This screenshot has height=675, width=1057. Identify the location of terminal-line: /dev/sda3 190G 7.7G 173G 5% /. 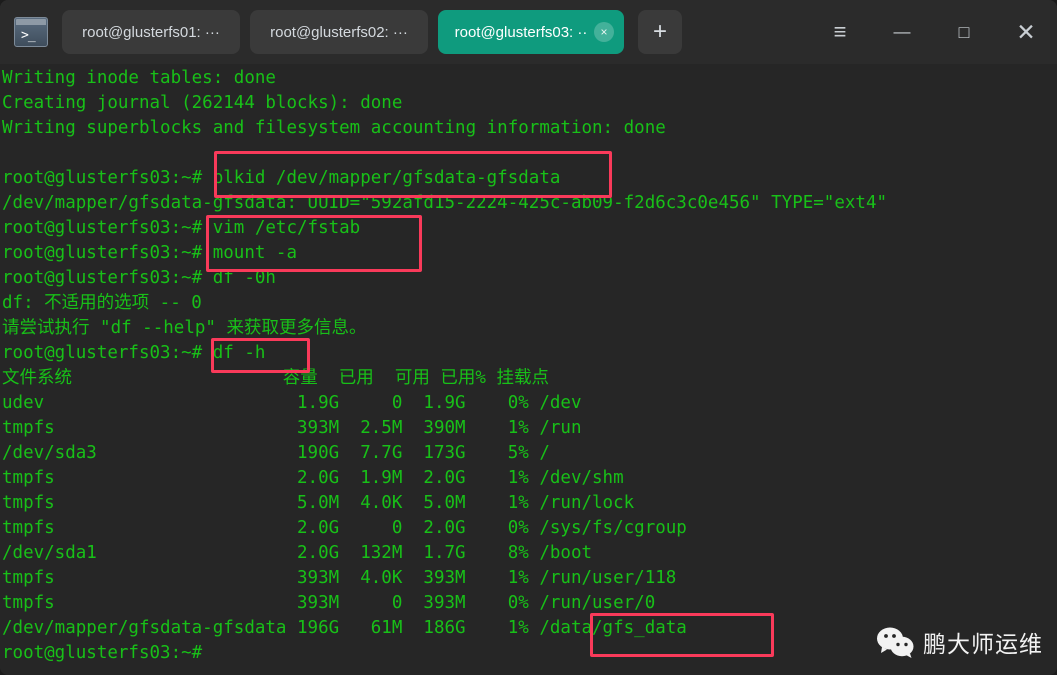
(276, 453).